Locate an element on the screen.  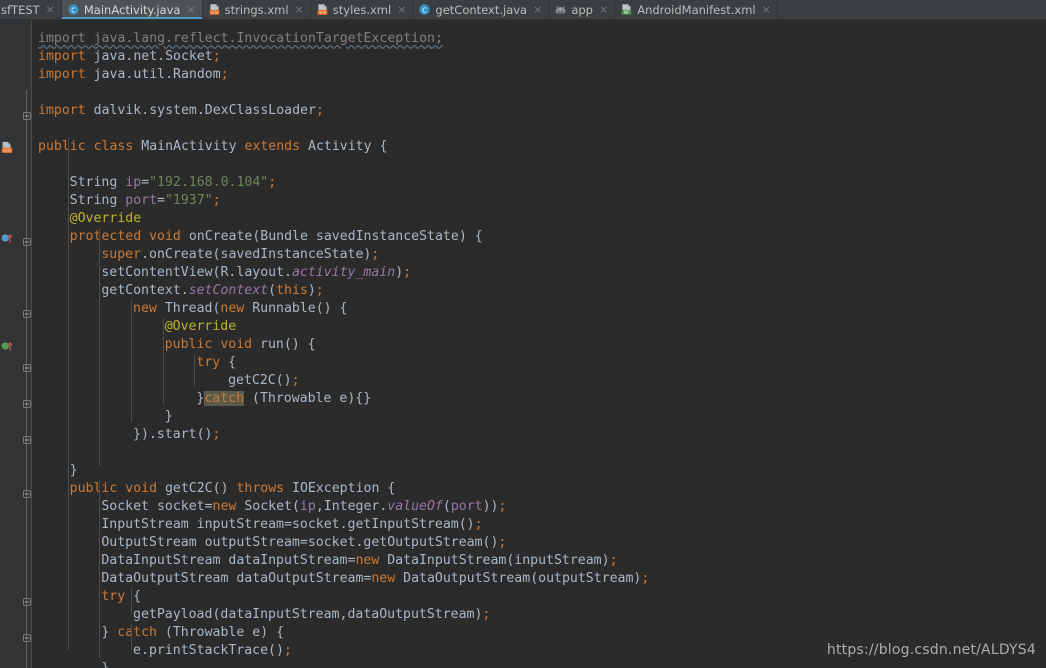
editor-tab-styles-xml: <> styles.xml × is located at coordinates (362, 9).